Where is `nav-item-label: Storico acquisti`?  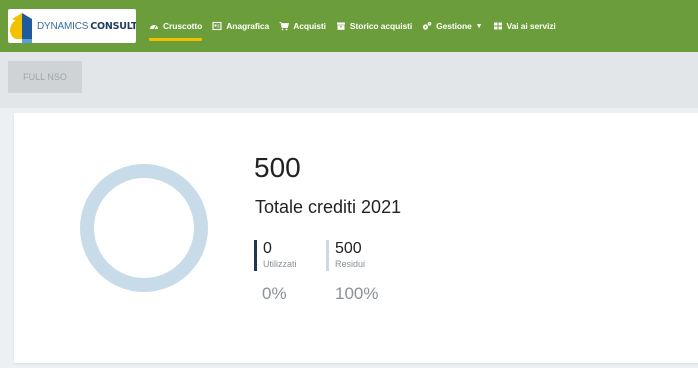
nav-item-label: Storico acquisti is located at coordinates (381, 26).